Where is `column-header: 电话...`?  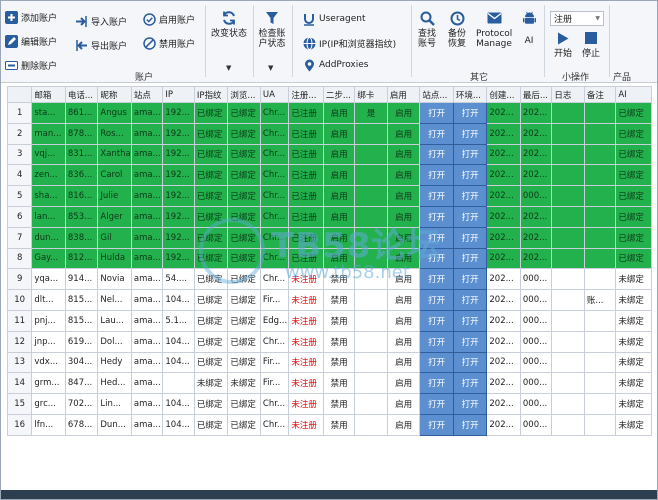
column-header: 电话... is located at coordinates (81, 94).